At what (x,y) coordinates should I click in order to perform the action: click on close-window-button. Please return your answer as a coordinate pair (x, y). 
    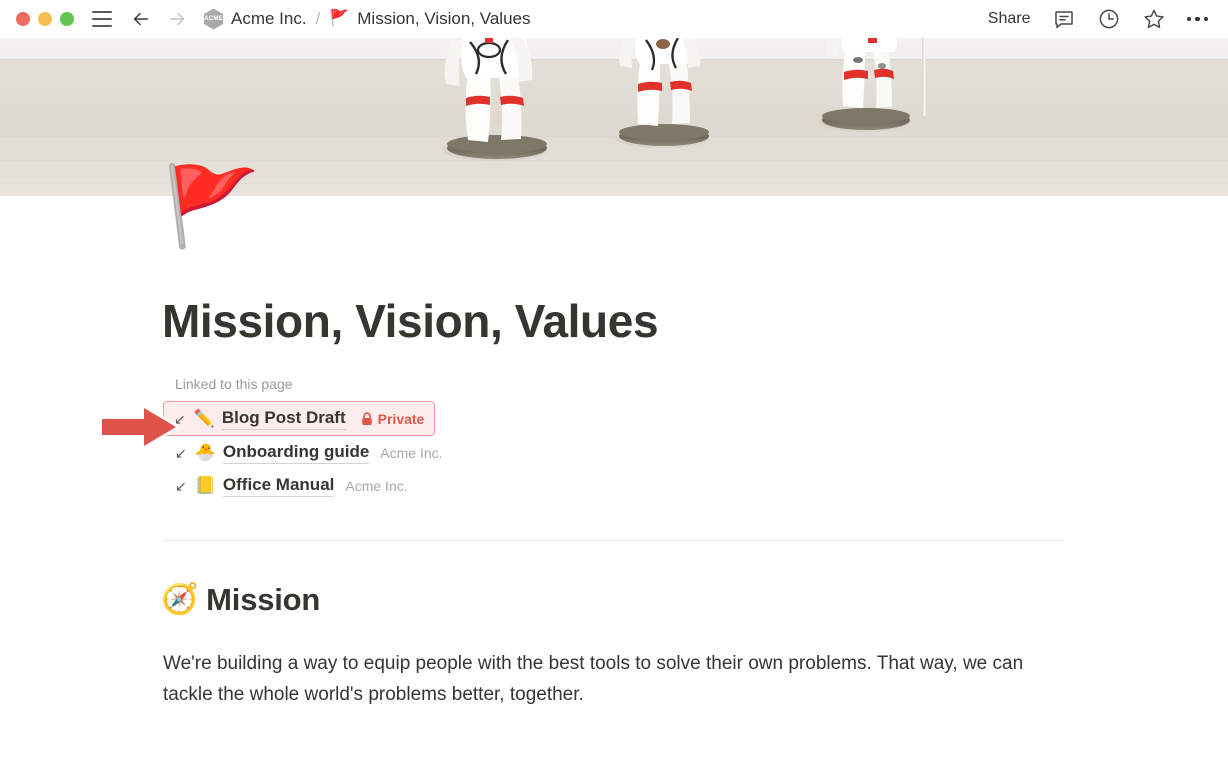
    Looking at the image, I should click on (23, 19).